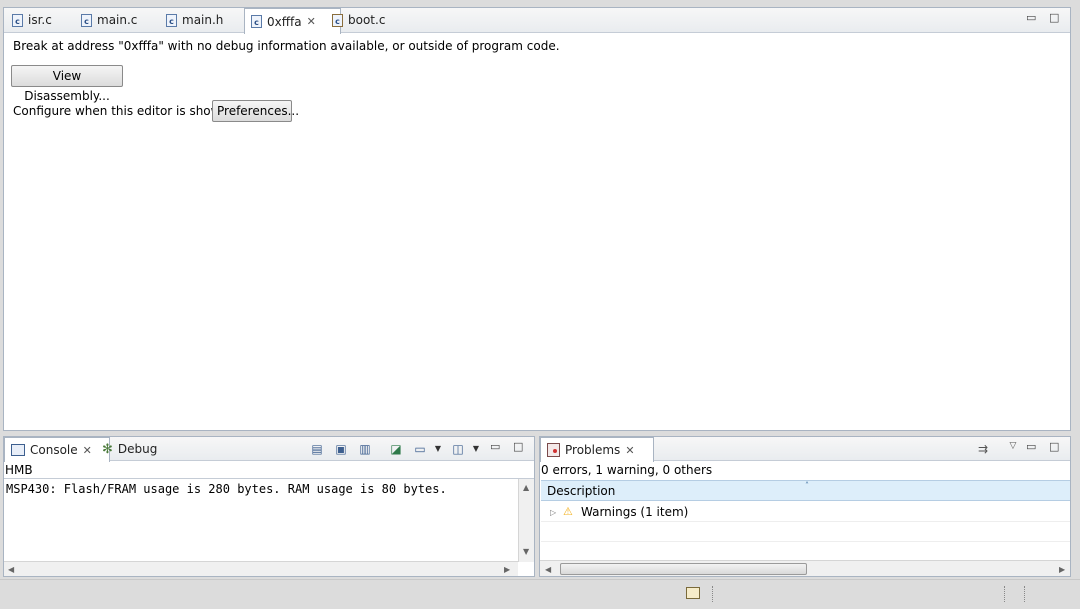 The image size is (1080, 609). Describe the element at coordinates (983, 449) in the screenshot. I see `focus-on-active-task-icon: ⇉` at that location.